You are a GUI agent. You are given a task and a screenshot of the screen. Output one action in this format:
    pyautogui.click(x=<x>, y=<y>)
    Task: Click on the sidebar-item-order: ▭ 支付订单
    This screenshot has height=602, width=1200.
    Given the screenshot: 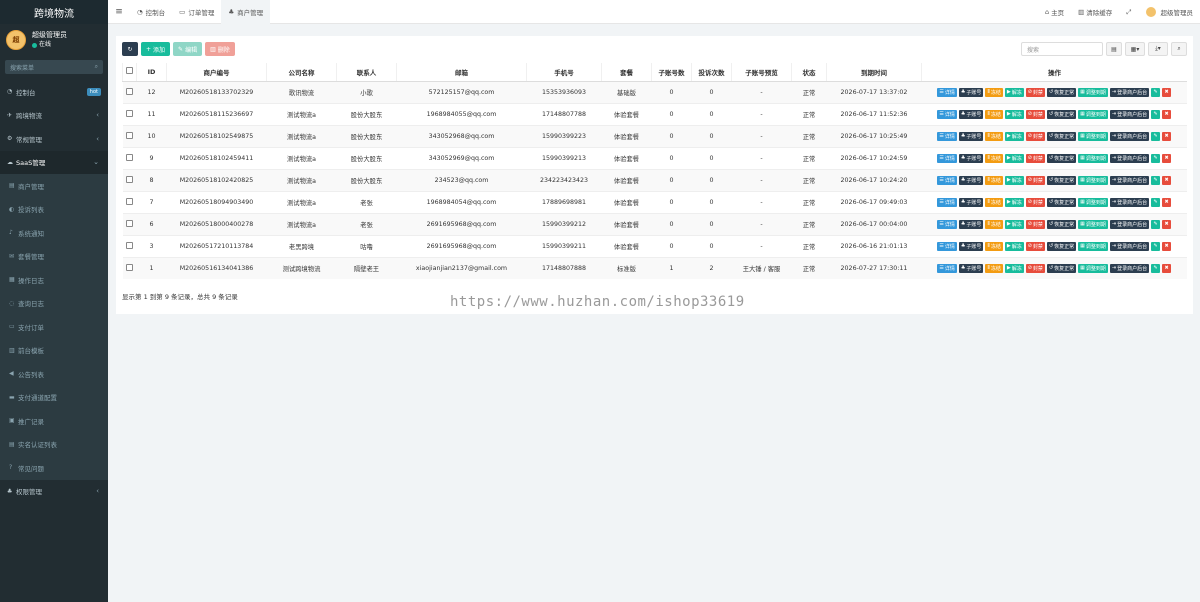 What is the action you would take?
    pyautogui.click(x=54, y=327)
    